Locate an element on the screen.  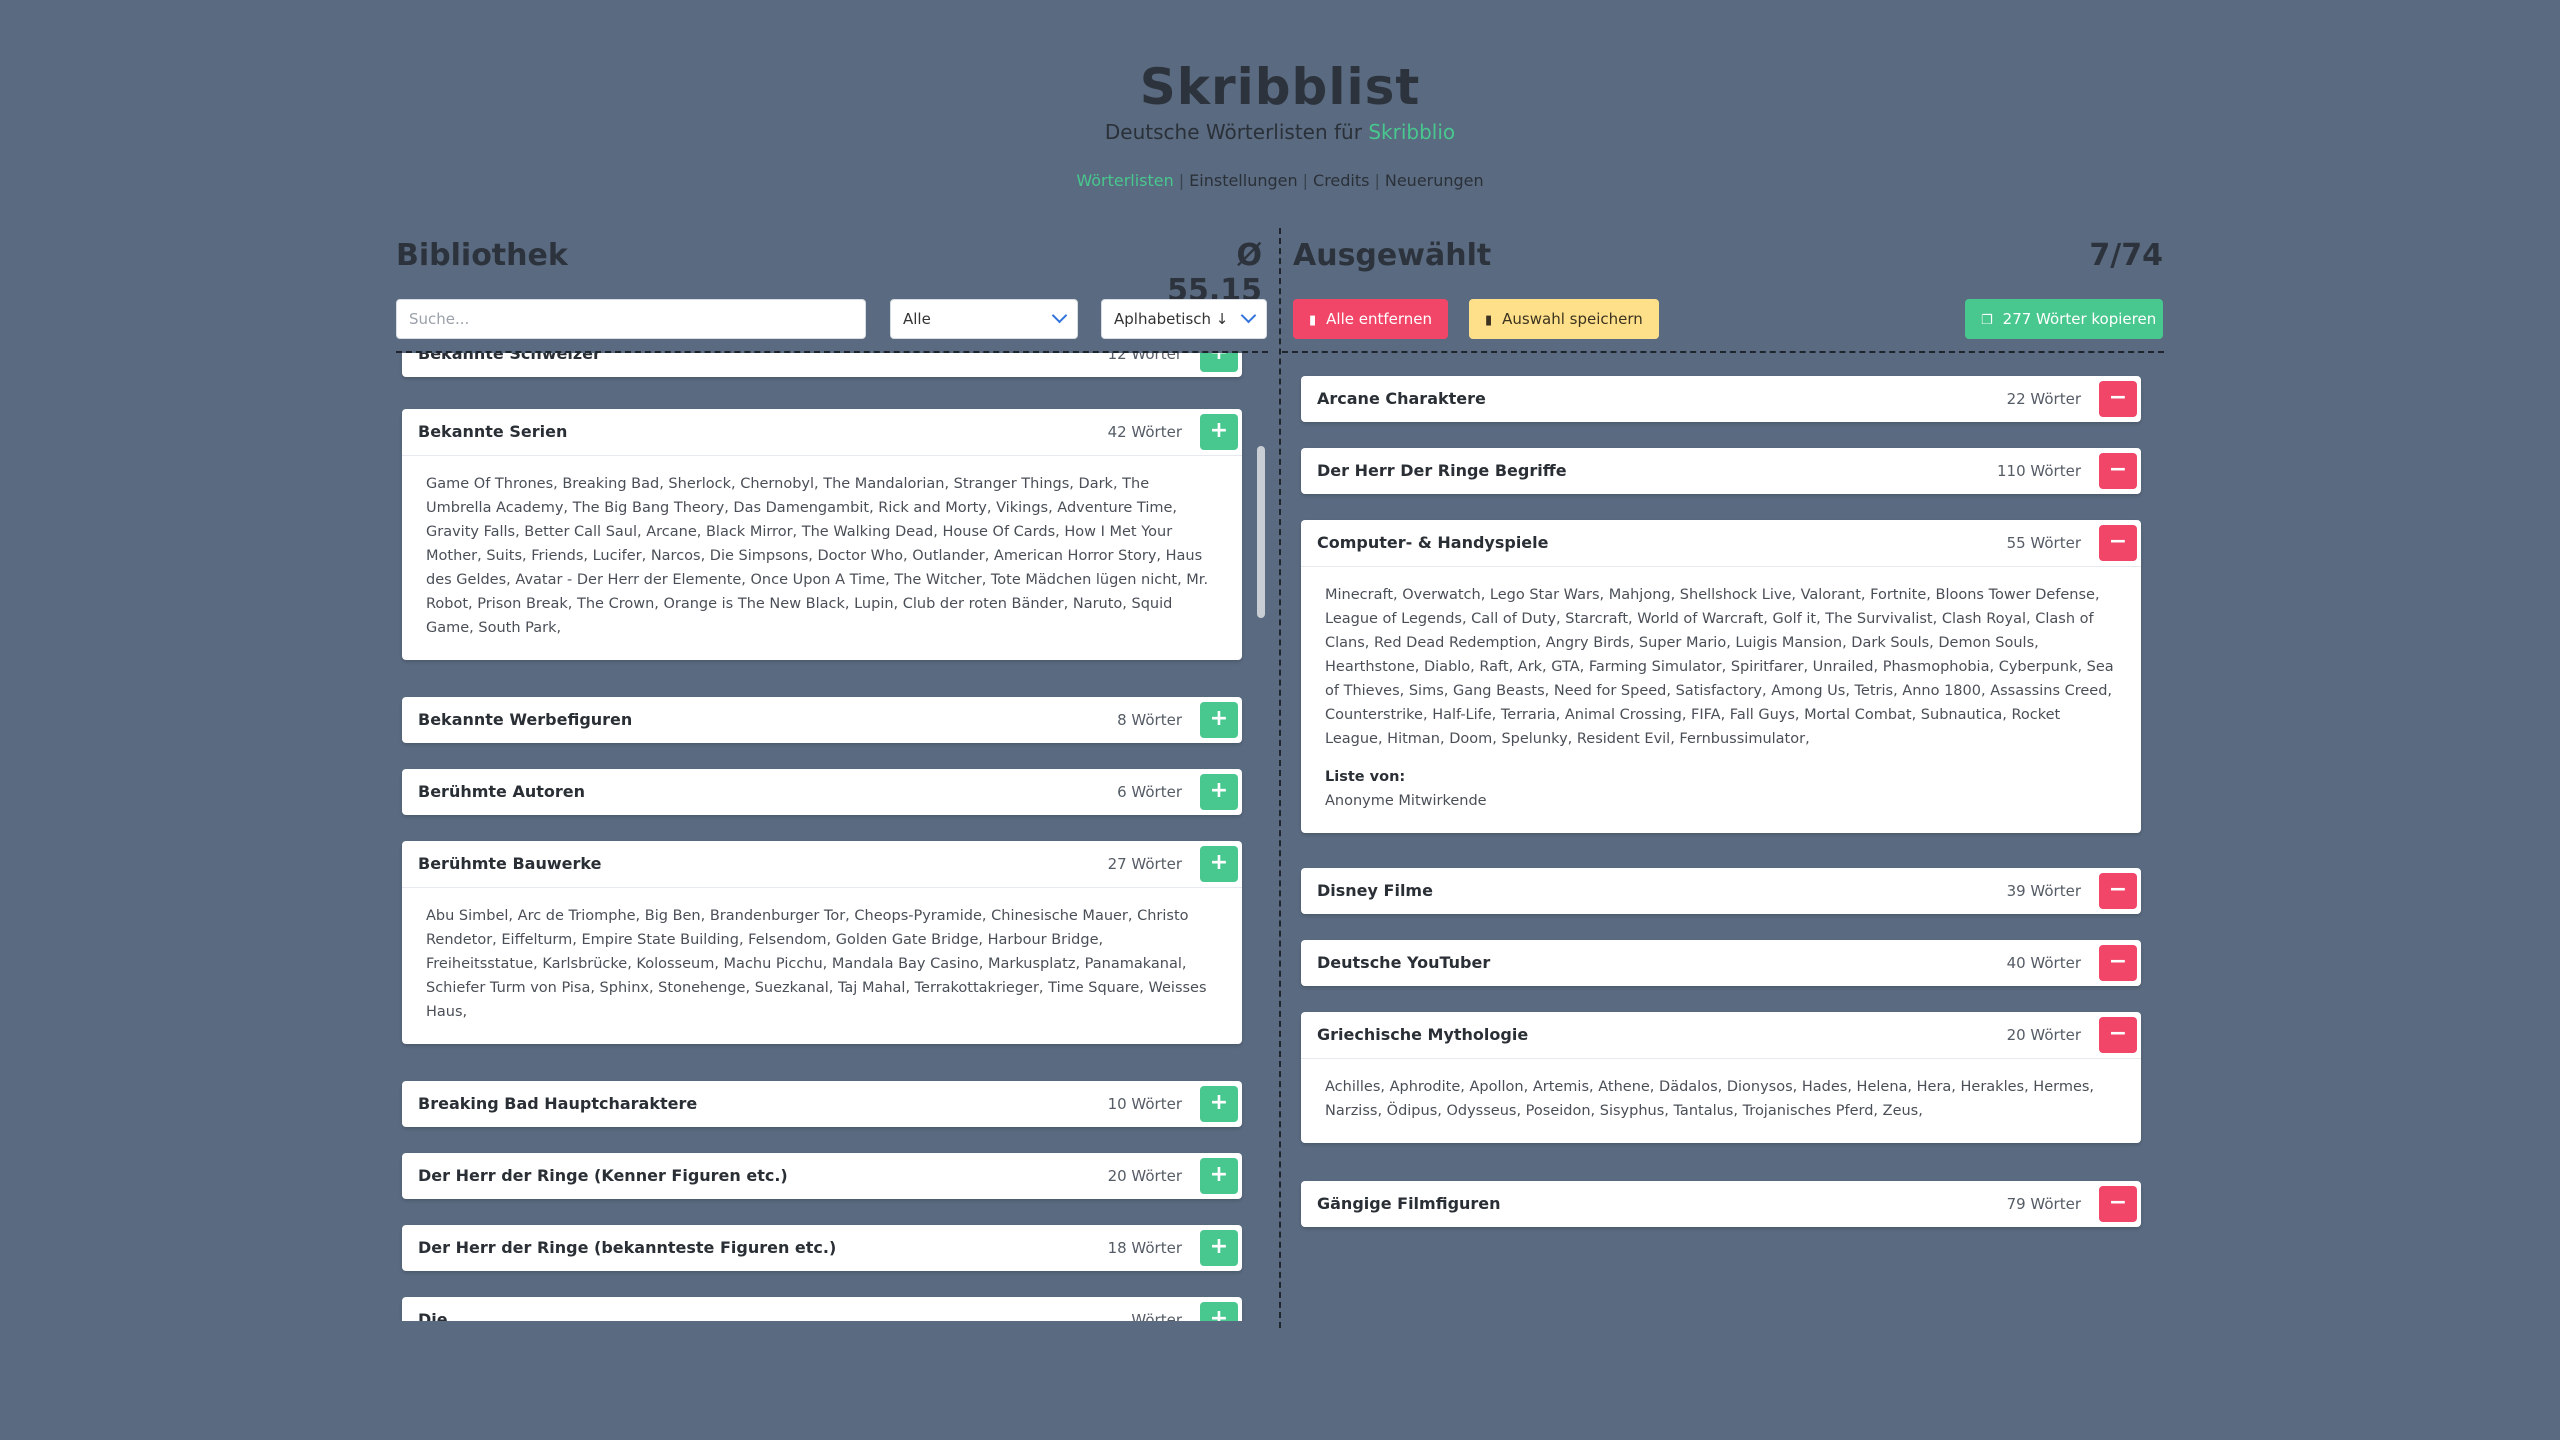
app-subtitle: Deutsche Wörterlisten für Skribblio is located at coordinates (1280, 132).